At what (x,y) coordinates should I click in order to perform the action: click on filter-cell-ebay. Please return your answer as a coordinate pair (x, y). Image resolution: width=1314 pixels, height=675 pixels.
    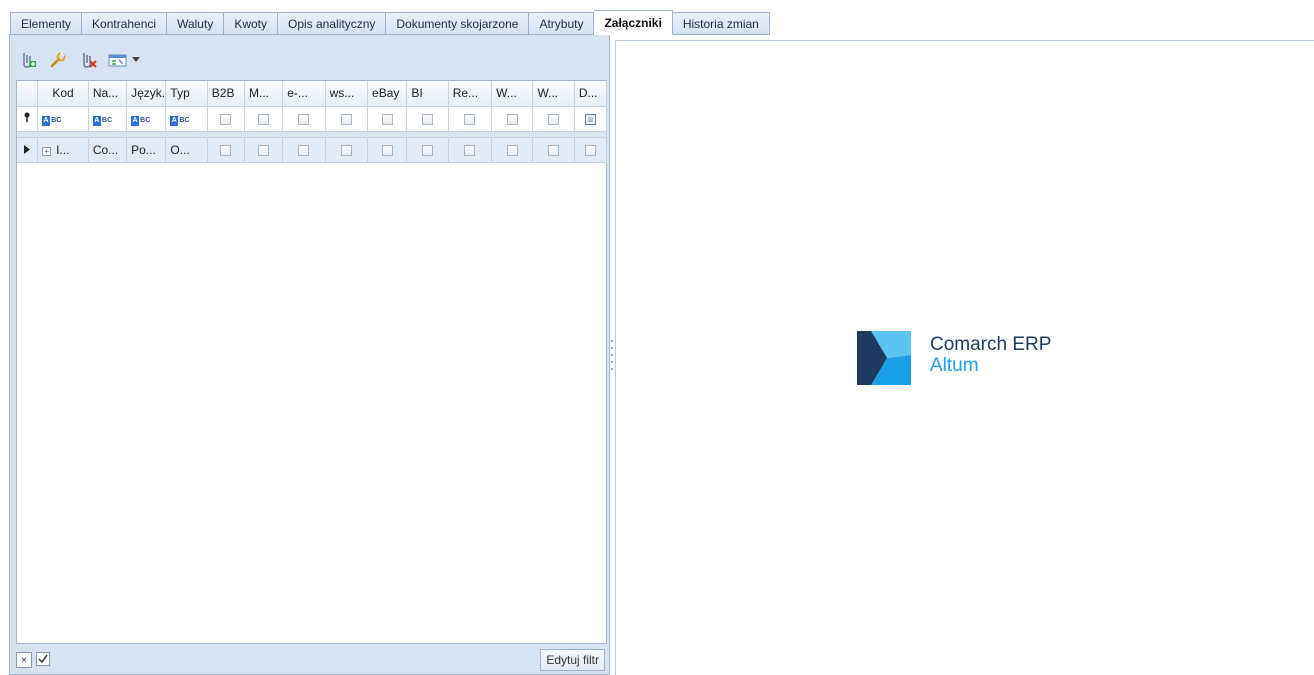
    Looking at the image, I should click on (387, 119).